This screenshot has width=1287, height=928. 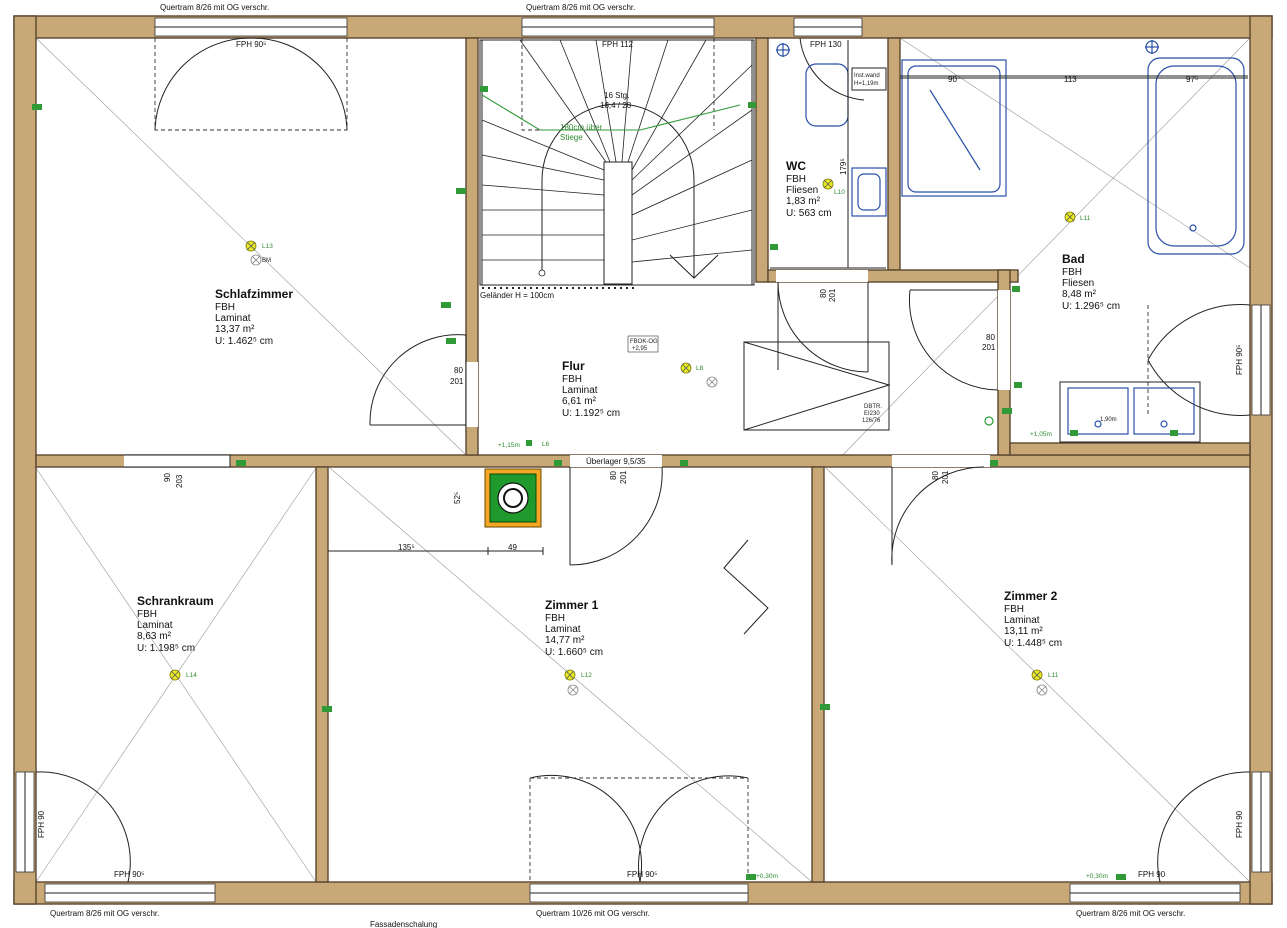 I want to click on stairs-ratio: 18,4 / 28, so click(x=616, y=105).